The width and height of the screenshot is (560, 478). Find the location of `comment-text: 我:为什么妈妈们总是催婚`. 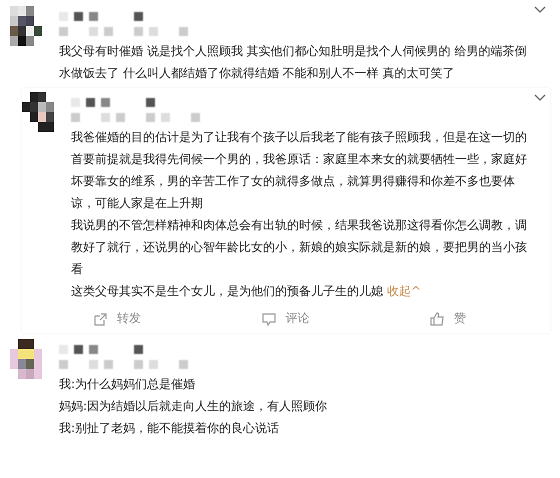

comment-text: 我:为什么妈妈们总是催婚 is located at coordinates (127, 384).